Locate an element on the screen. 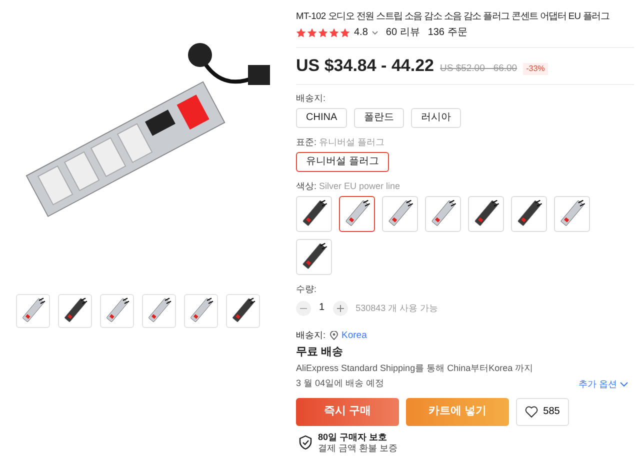  quantity-label: 수량: is located at coordinates (307, 289).